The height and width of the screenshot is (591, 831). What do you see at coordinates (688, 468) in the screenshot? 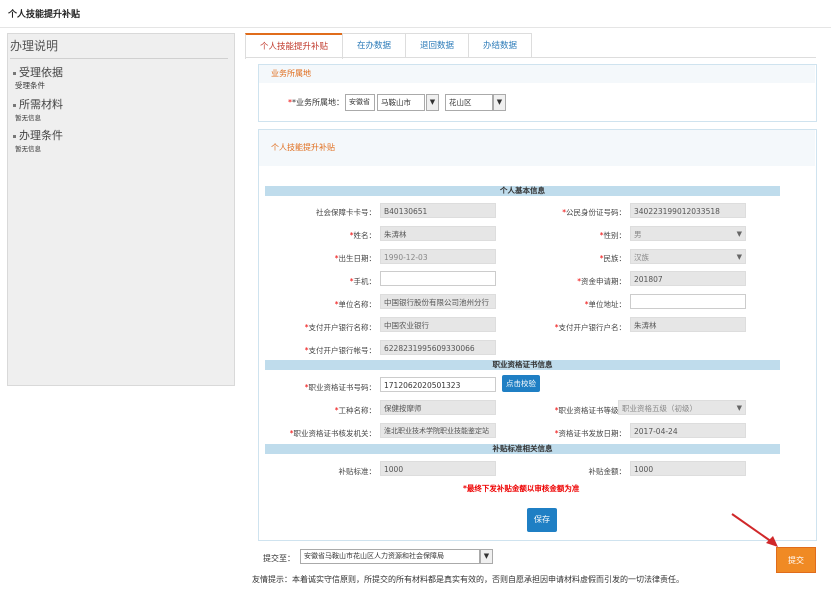
I see `amount-field: 1000` at bounding box center [688, 468].